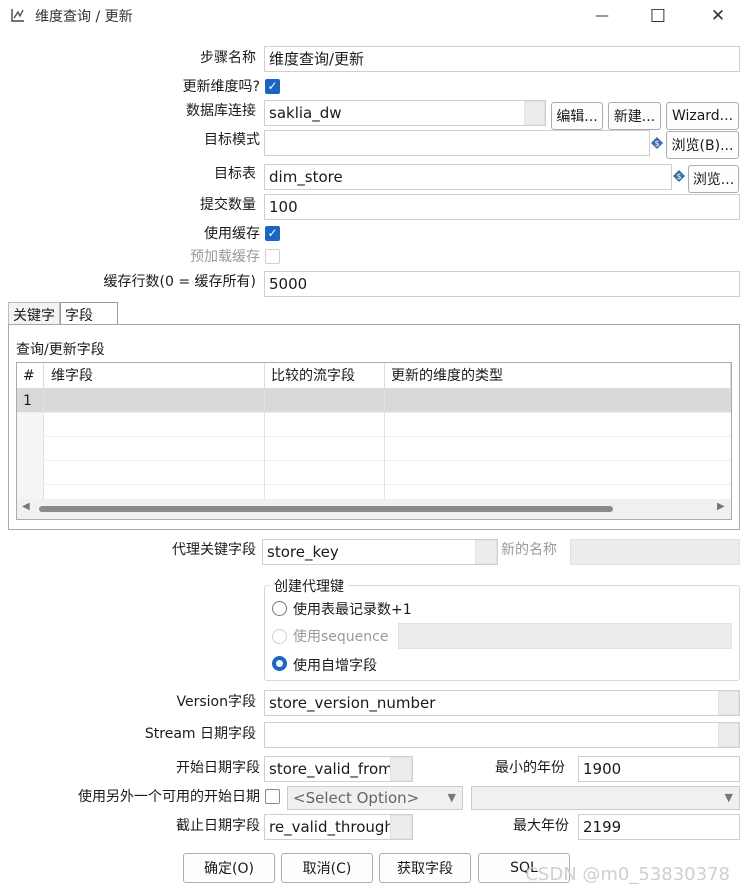 The image size is (742, 896). I want to click on commit-size-input: 100, so click(502, 207).